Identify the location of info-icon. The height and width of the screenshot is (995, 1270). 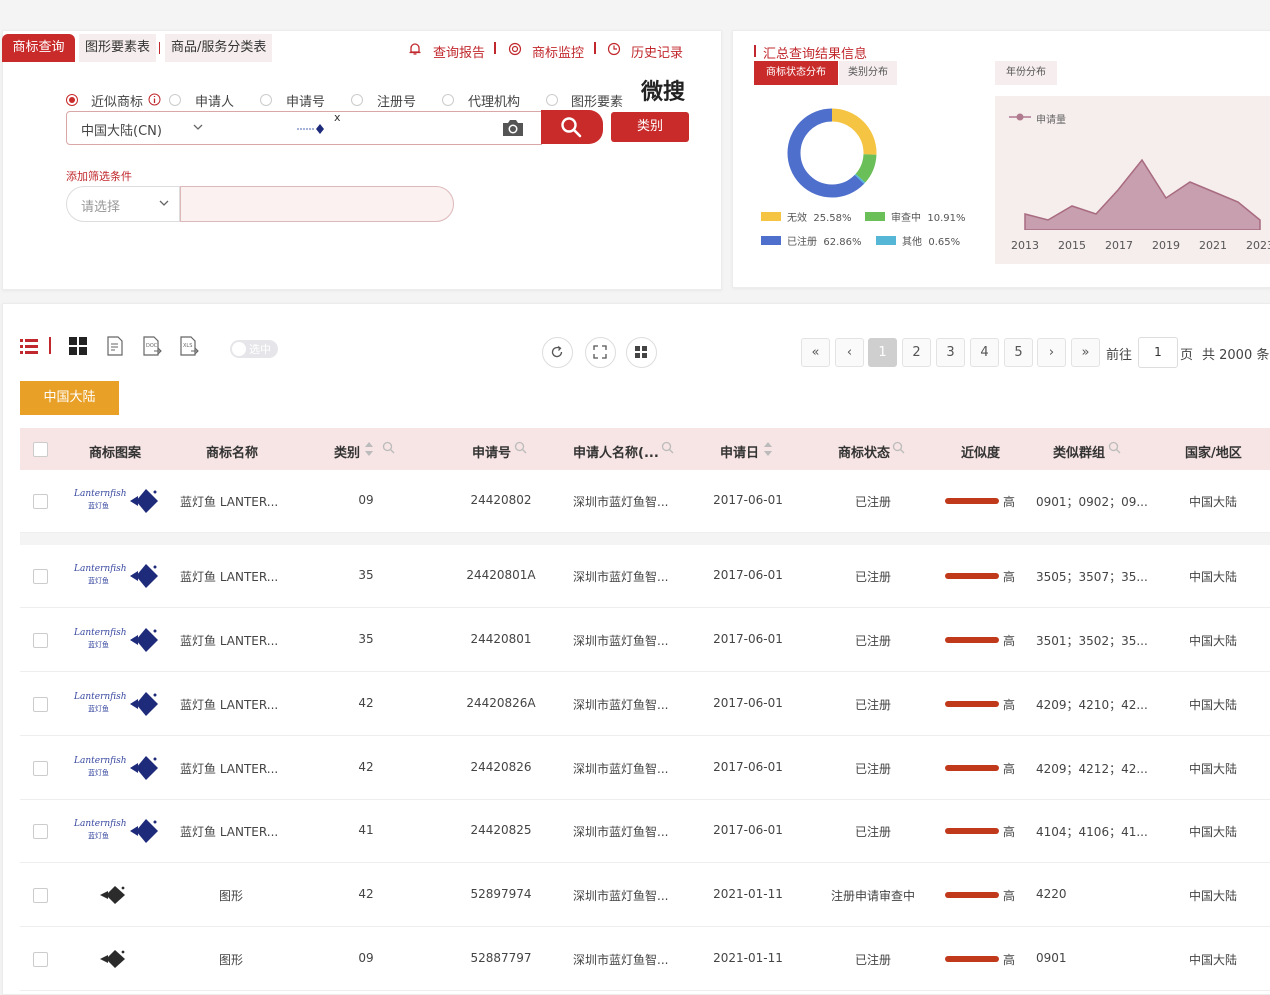
(154, 99).